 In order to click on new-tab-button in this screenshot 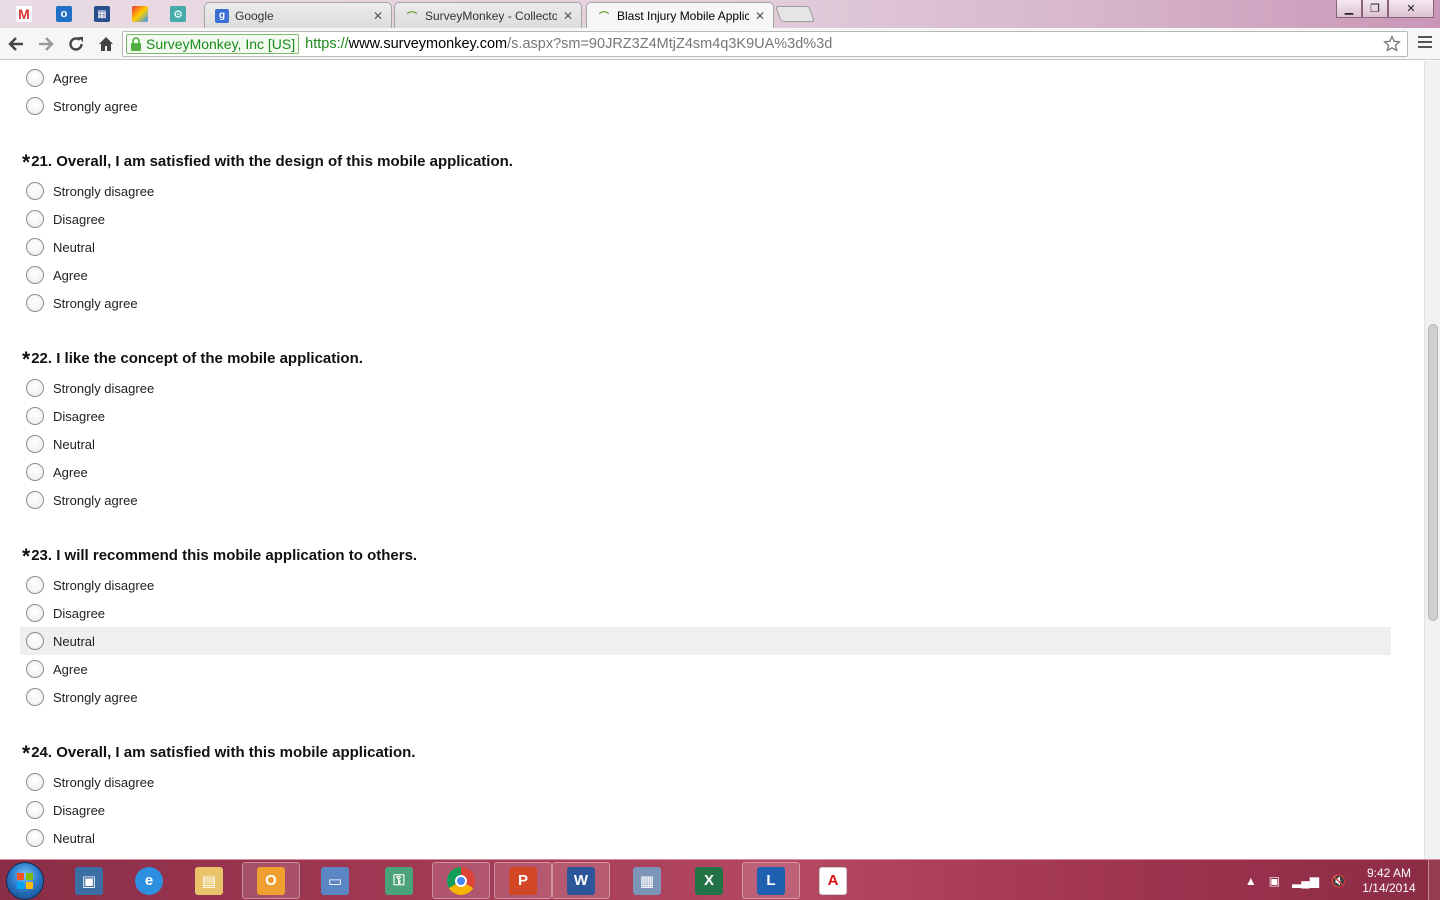, I will do `click(795, 14)`.